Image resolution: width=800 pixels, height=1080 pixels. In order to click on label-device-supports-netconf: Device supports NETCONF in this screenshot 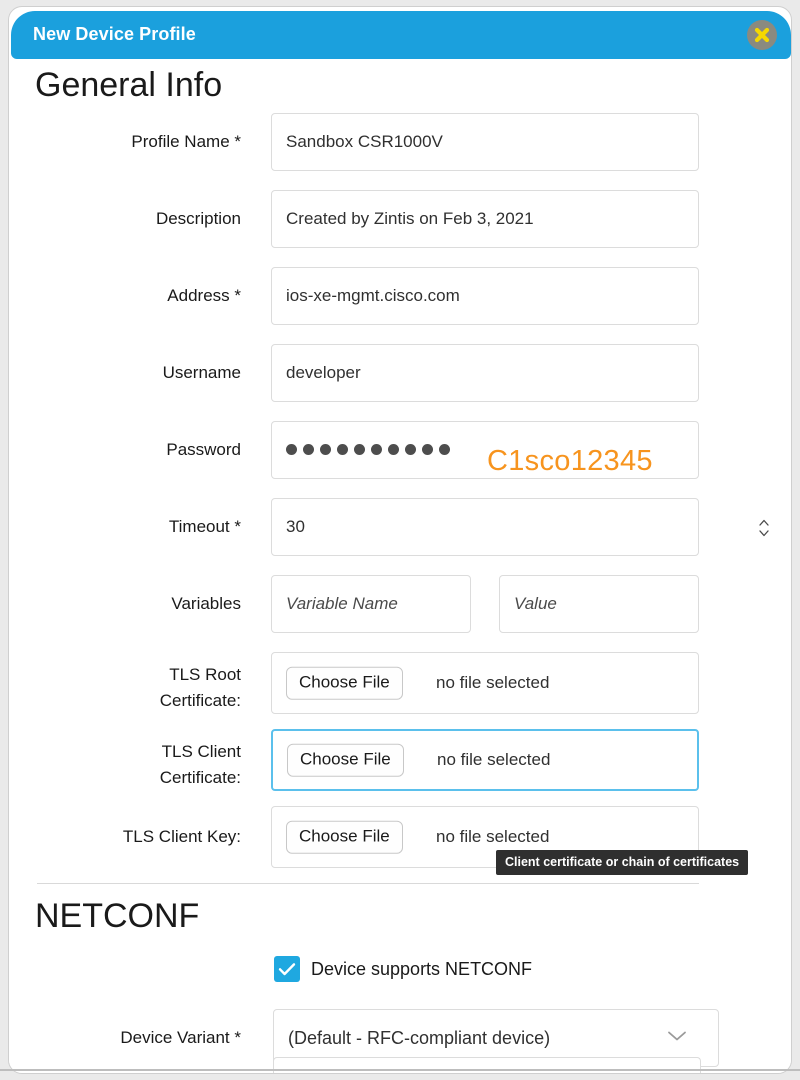, I will do `click(422, 969)`.